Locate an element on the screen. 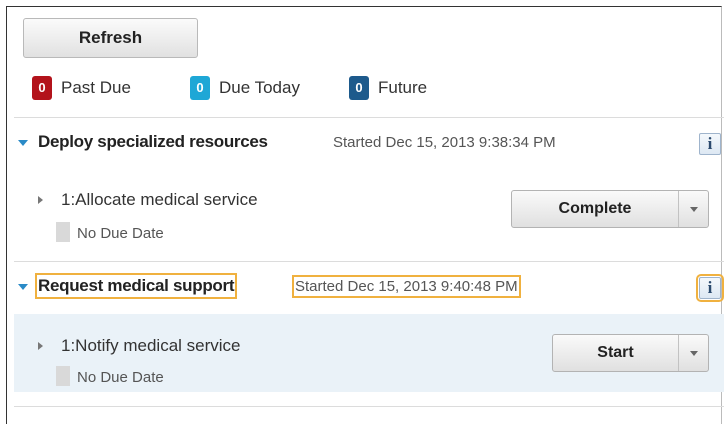 Image resolution: width=724 pixels, height=424 pixels. complete-button: Complete is located at coordinates (595, 209).